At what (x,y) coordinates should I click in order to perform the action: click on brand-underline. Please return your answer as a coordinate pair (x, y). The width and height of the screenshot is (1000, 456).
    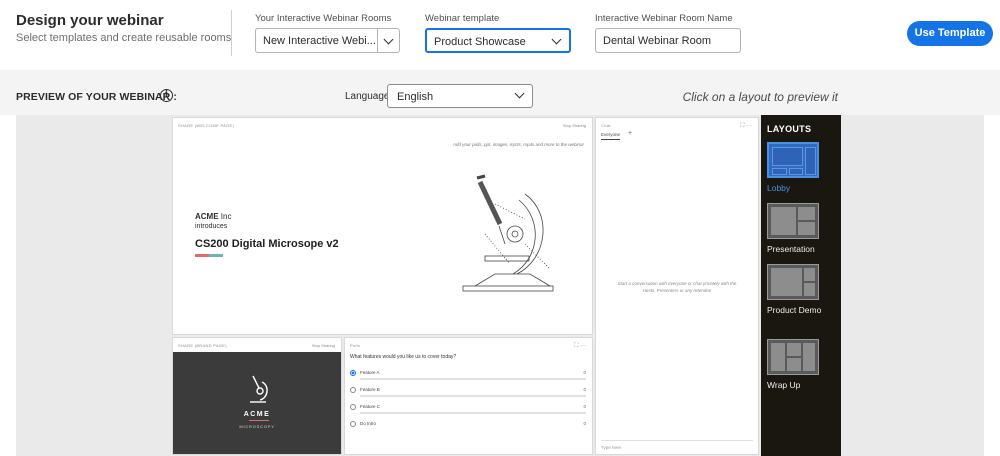
    Looking at the image, I should click on (259, 420).